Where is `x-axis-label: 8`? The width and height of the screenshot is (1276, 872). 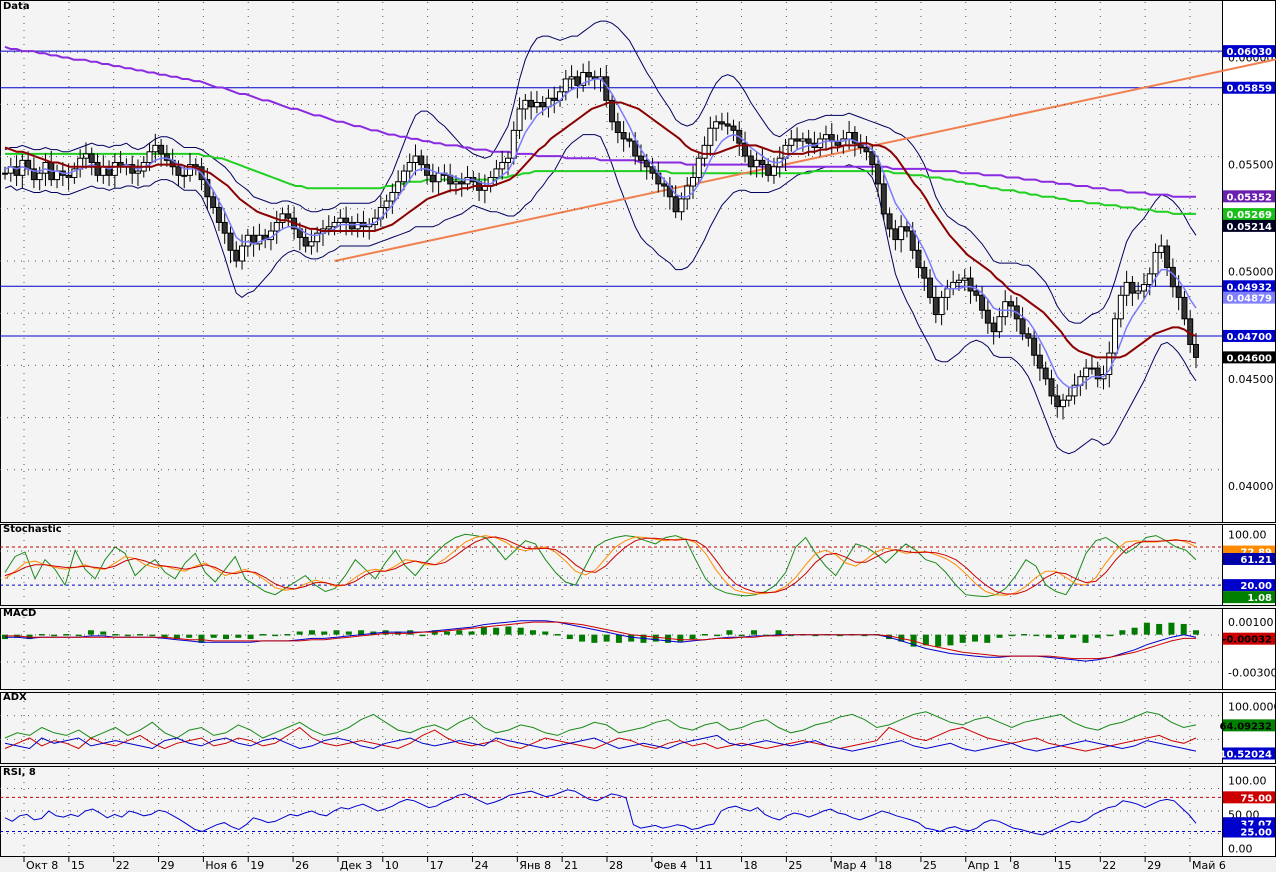
x-axis-label: 8 is located at coordinates (1016, 865).